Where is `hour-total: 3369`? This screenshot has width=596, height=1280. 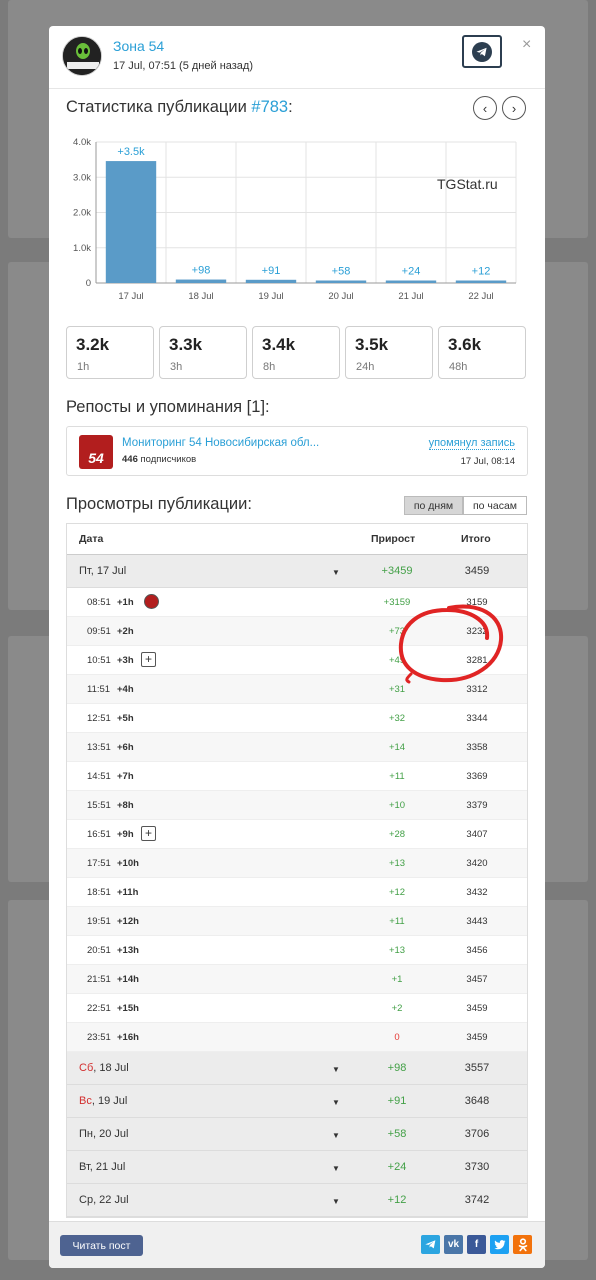
hour-total: 3369 is located at coordinates (477, 776).